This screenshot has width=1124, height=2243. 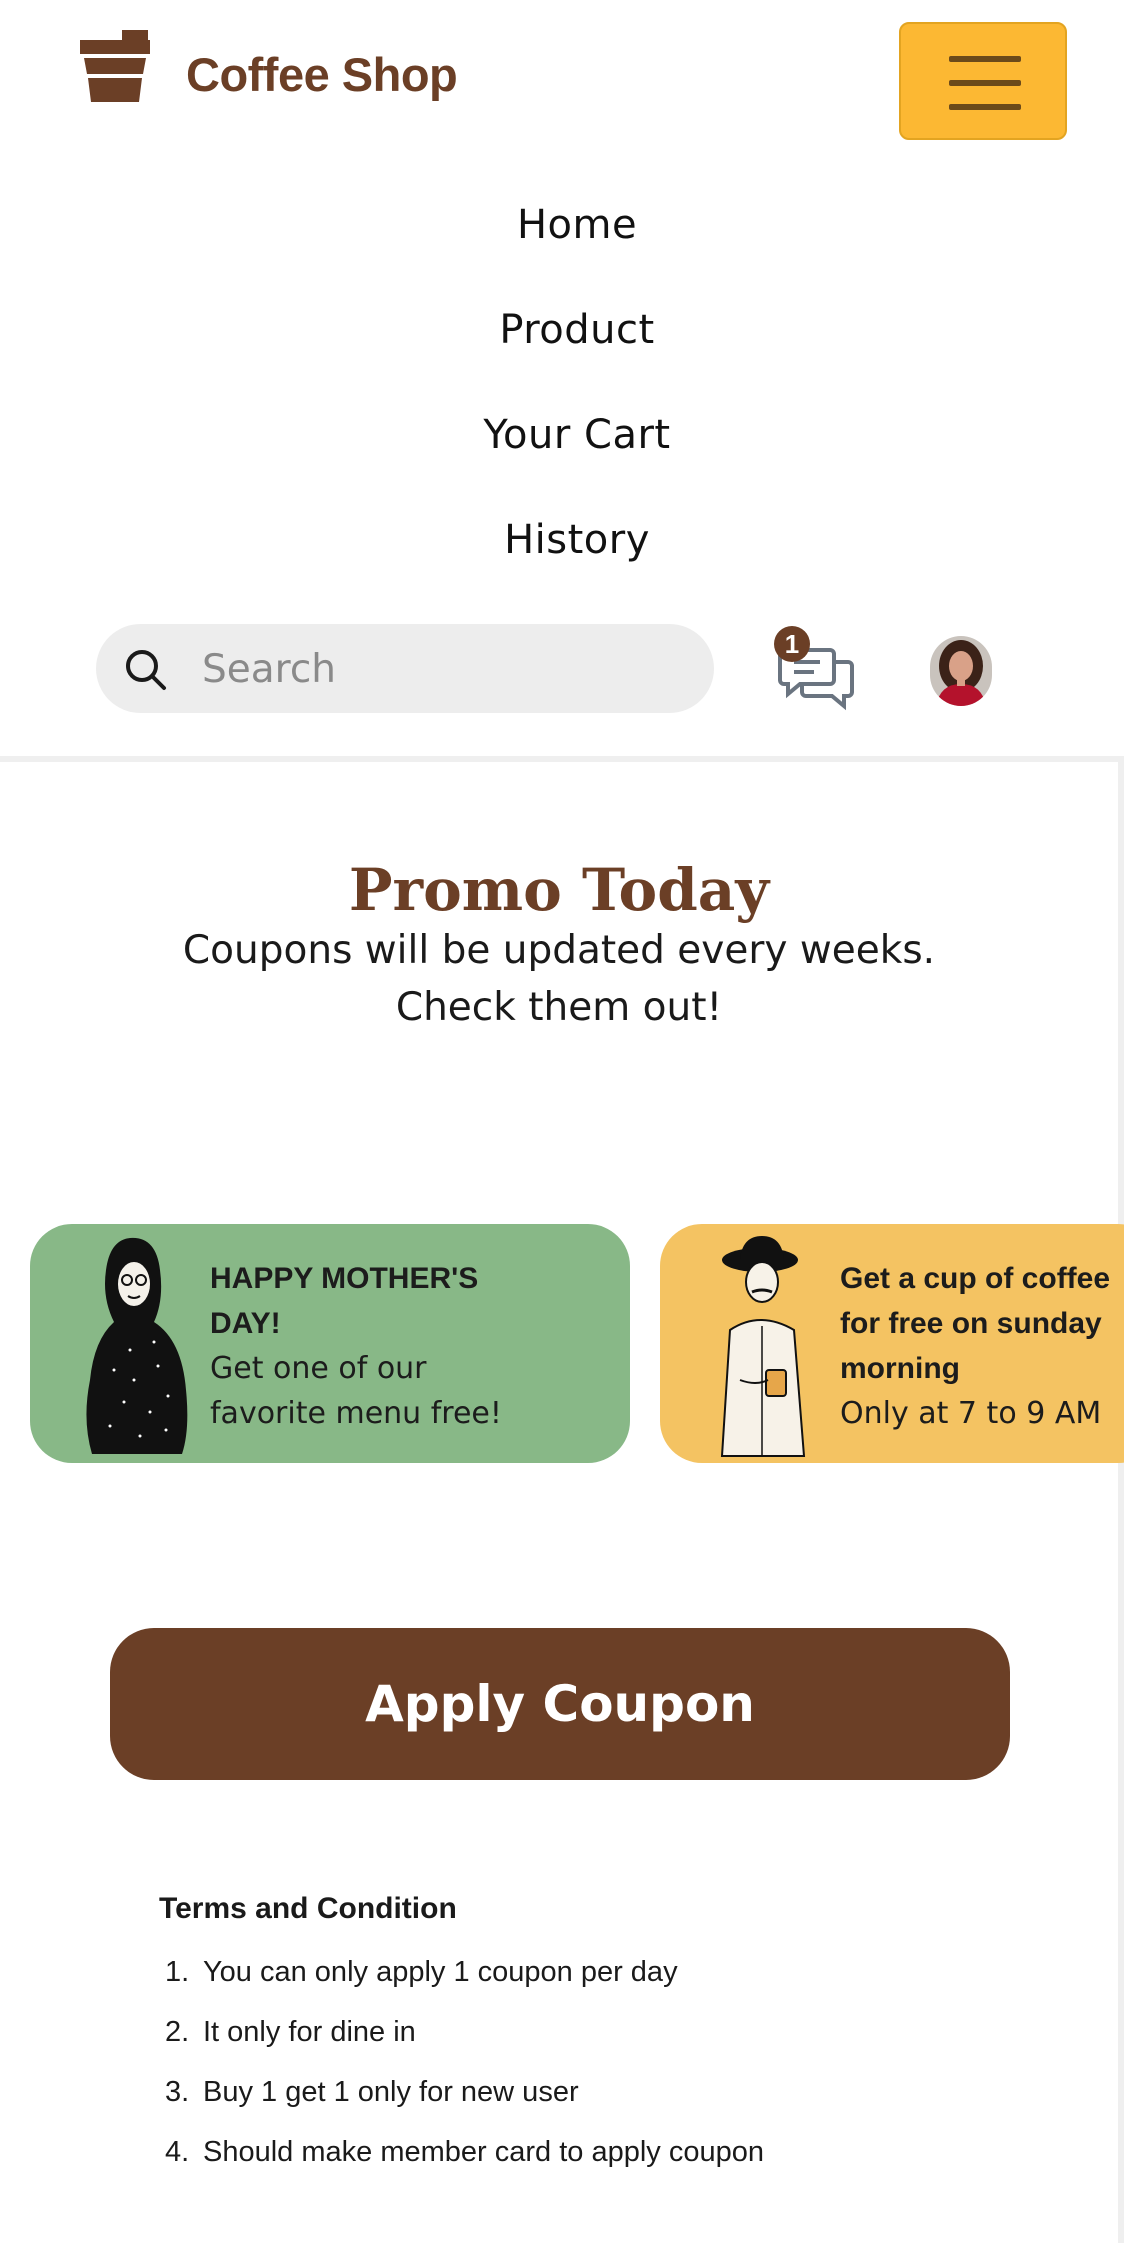 I want to click on coupon-title-line1: HAPPY MOTHER'S, so click(x=344, y=1278).